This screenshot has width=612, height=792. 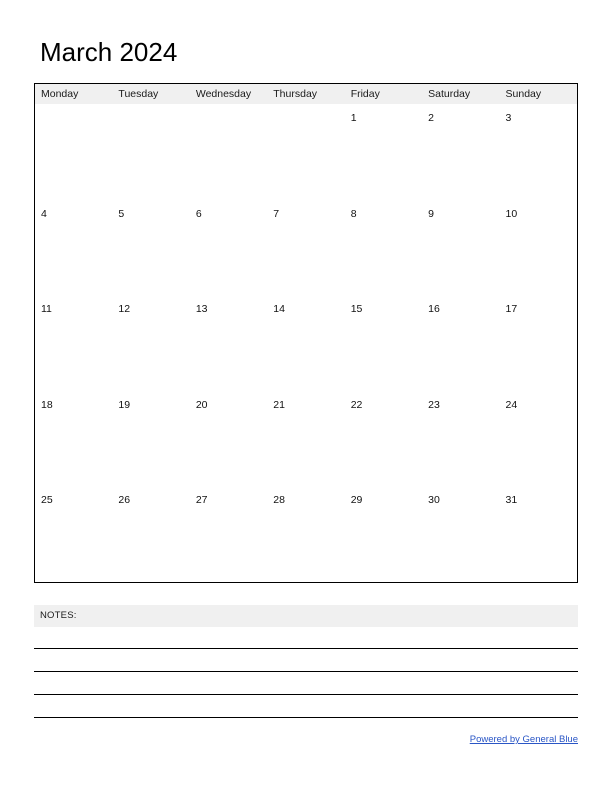 I want to click on day-cell: 26, so click(x=150, y=534).